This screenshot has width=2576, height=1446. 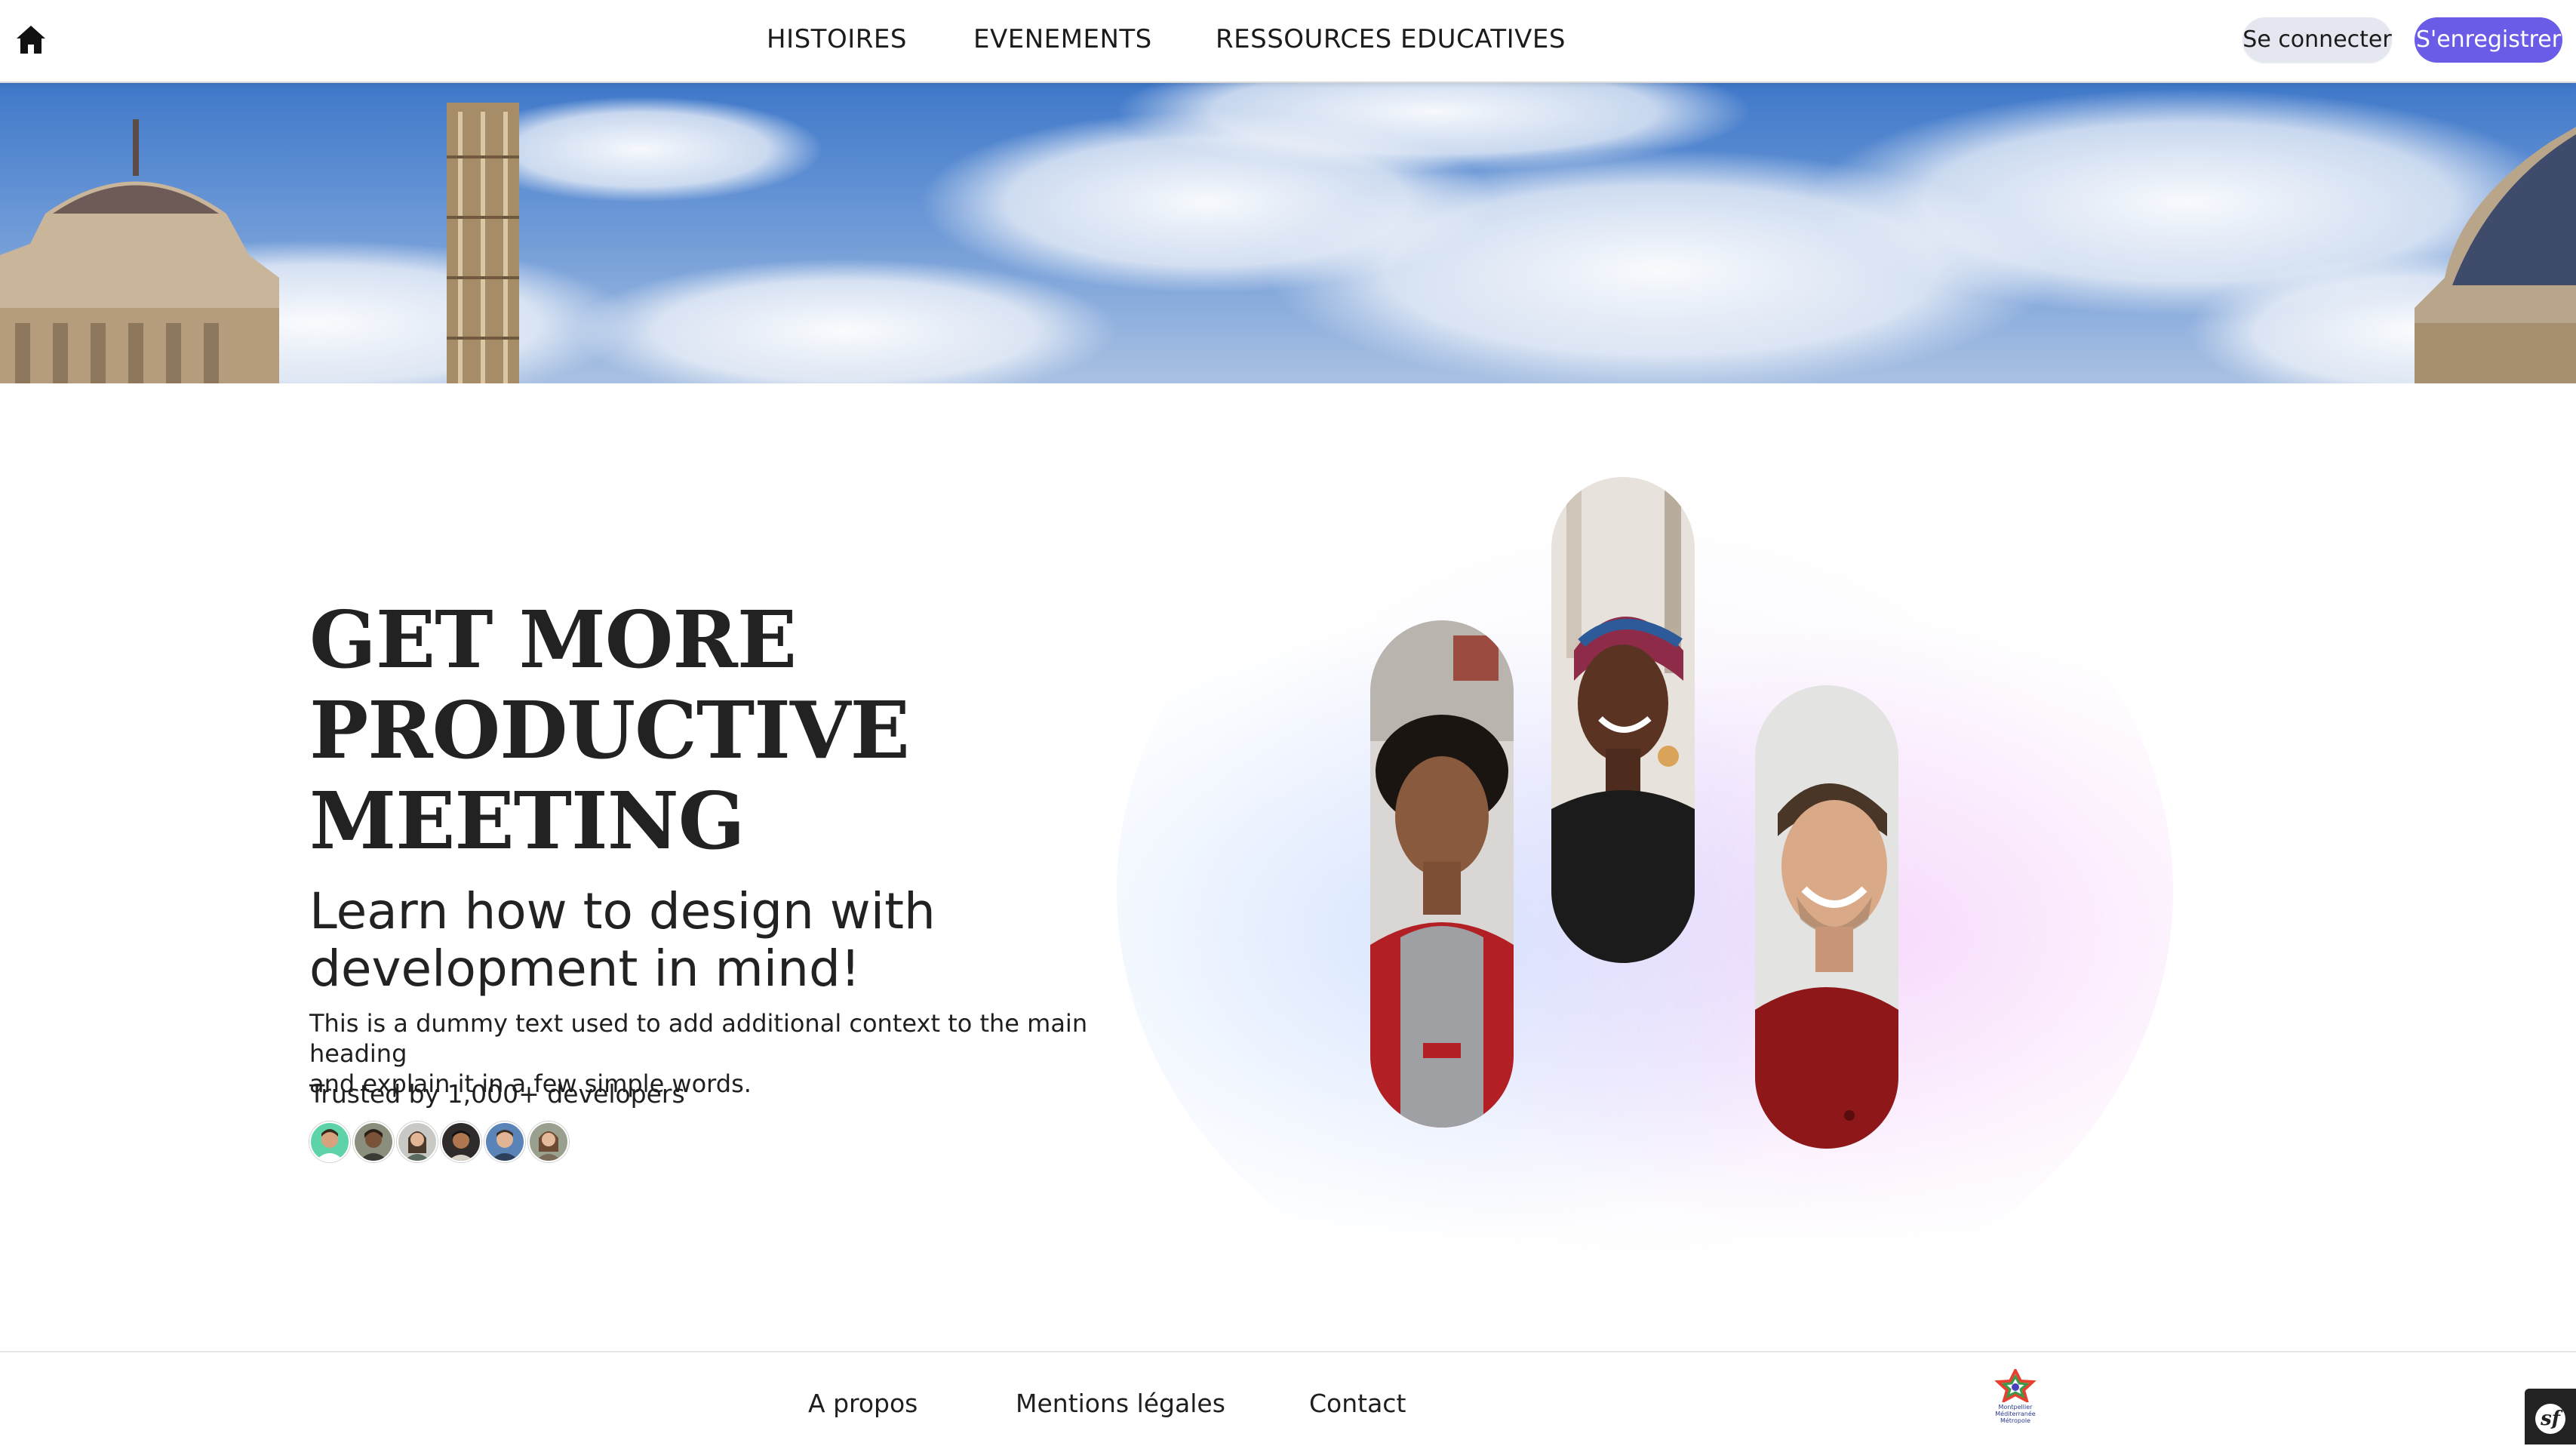 I want to click on hero-title-line: PRODUCTIVE, so click(x=609, y=730).